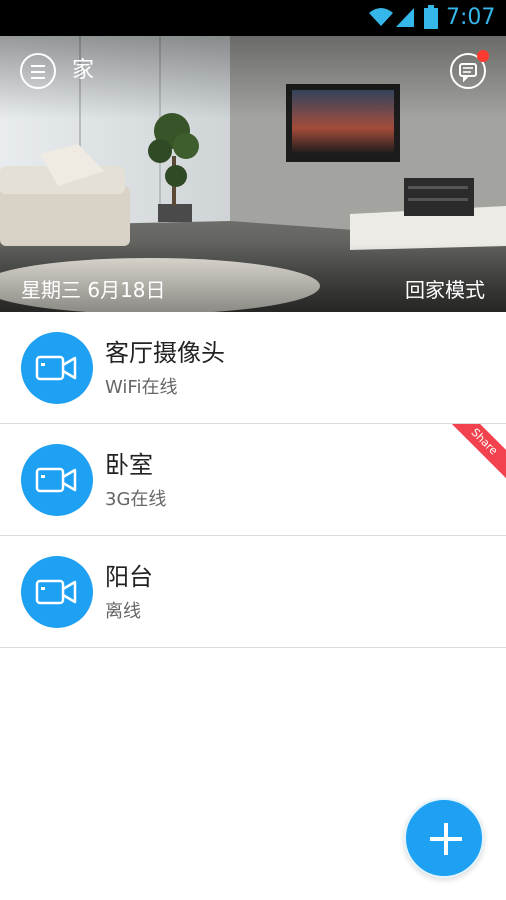  What do you see at coordinates (431, 17) in the screenshot?
I see `battery-icon` at bounding box center [431, 17].